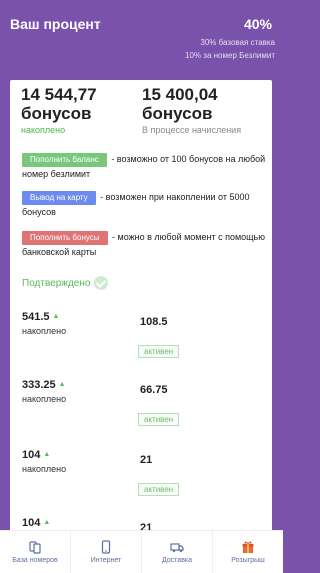  I want to click on check-icon, so click(101, 283).